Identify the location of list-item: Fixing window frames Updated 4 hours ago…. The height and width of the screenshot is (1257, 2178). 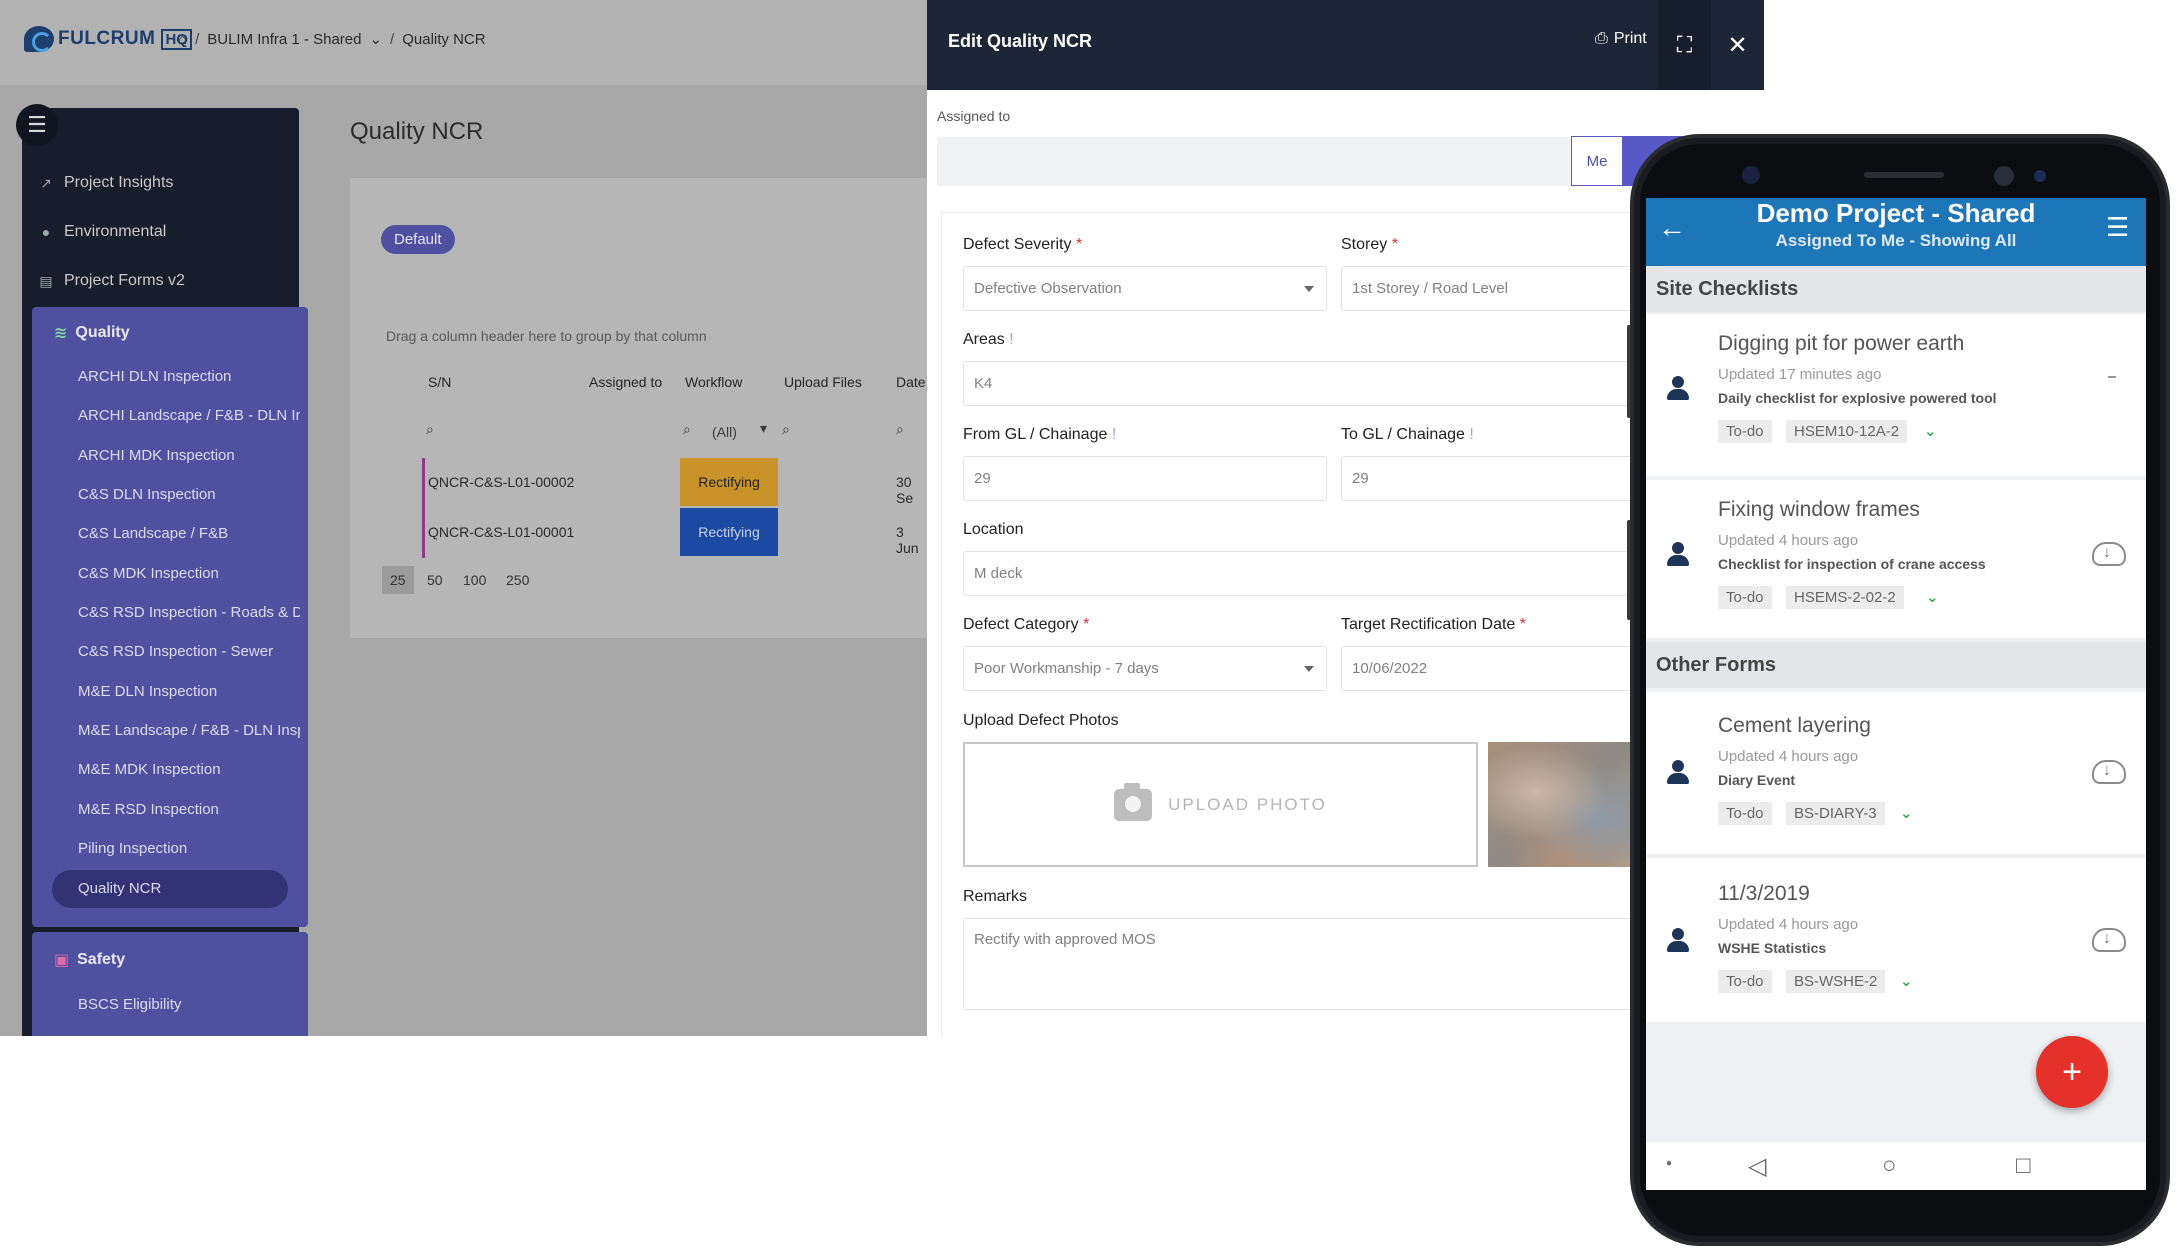
(1896, 559).